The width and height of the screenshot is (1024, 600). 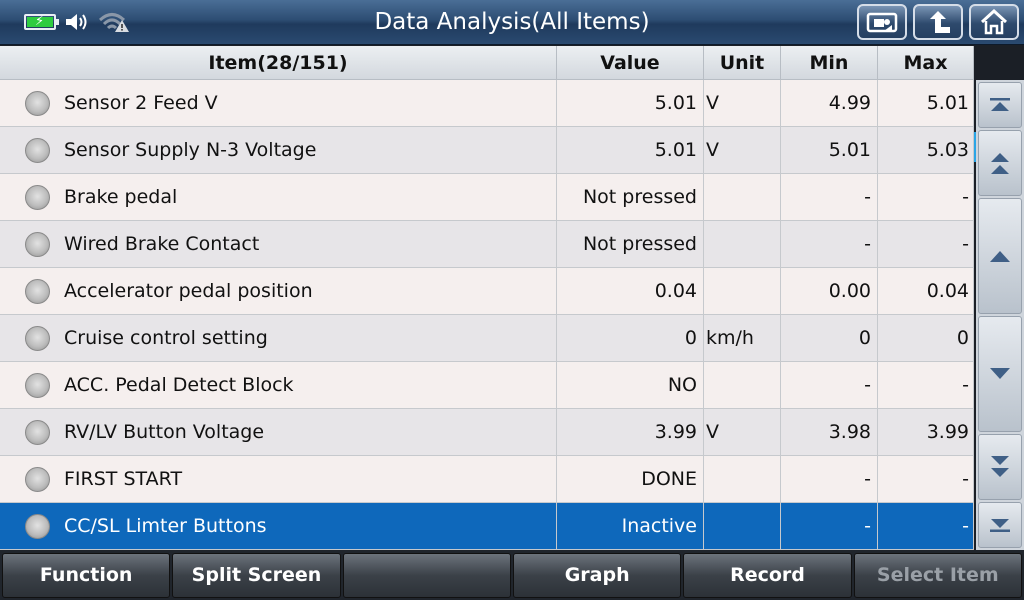 What do you see at coordinates (190, 150) in the screenshot?
I see `item-name: Sensor Supply N-3 Voltage` at bounding box center [190, 150].